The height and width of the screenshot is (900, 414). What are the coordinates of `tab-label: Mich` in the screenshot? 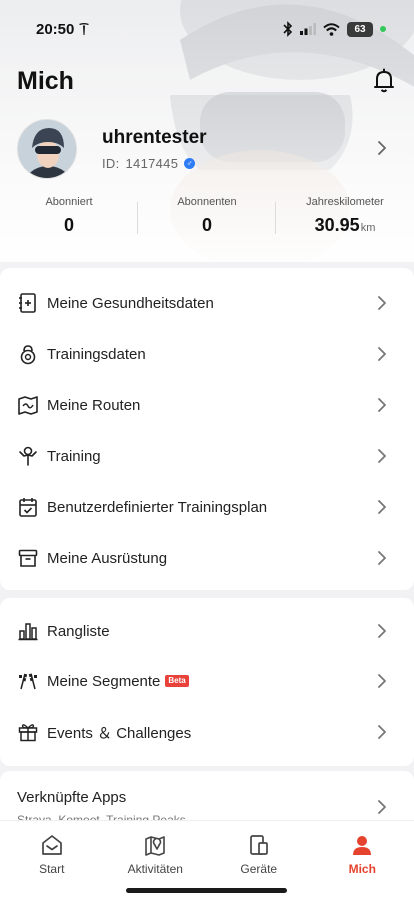 It's located at (362, 869).